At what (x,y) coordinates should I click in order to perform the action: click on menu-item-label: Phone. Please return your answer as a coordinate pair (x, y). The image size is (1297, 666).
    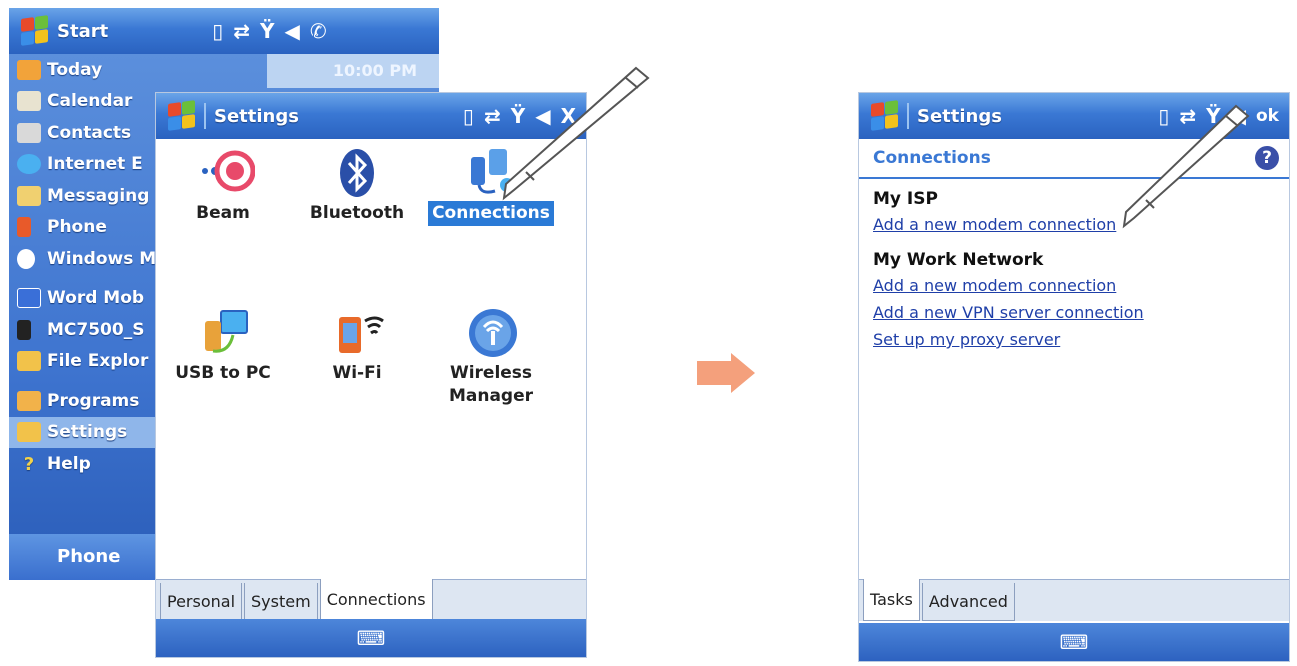
    Looking at the image, I should click on (77, 227).